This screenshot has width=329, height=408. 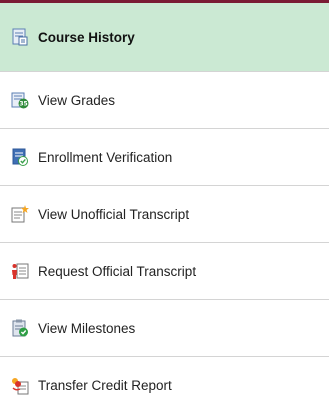 I want to click on nav-item-view-unofficial-transcript: View Unofficial Transcript, so click(x=164, y=214).